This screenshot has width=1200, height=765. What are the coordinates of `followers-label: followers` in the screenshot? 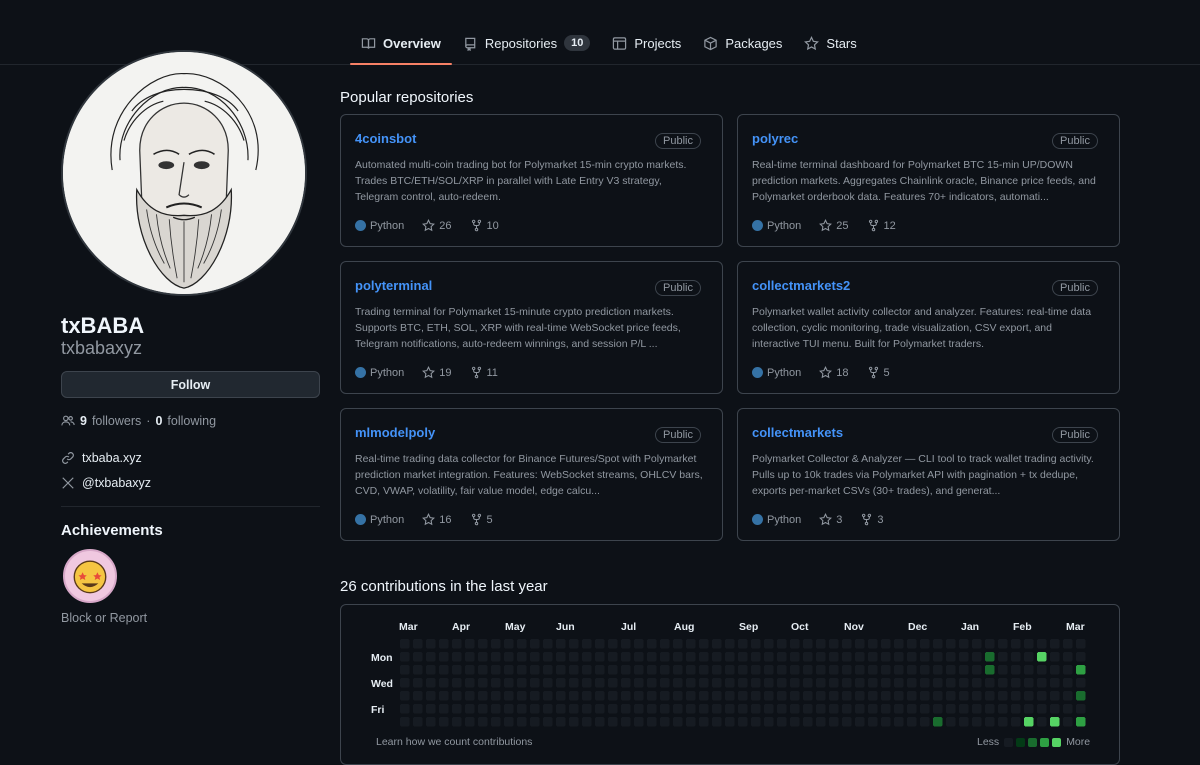 It's located at (116, 421).